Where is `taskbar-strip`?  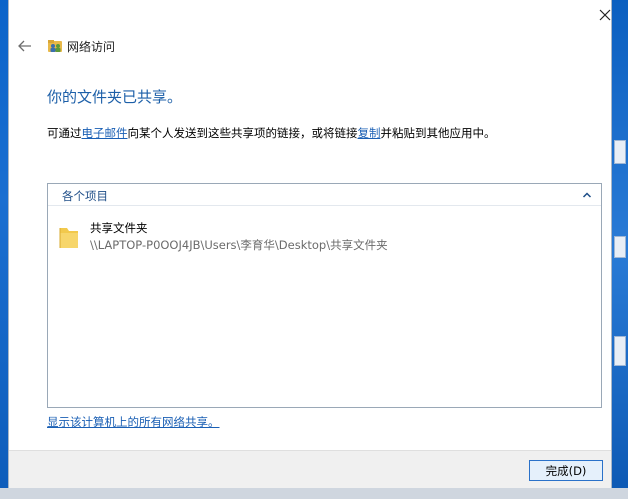
taskbar-strip is located at coordinates (314, 493).